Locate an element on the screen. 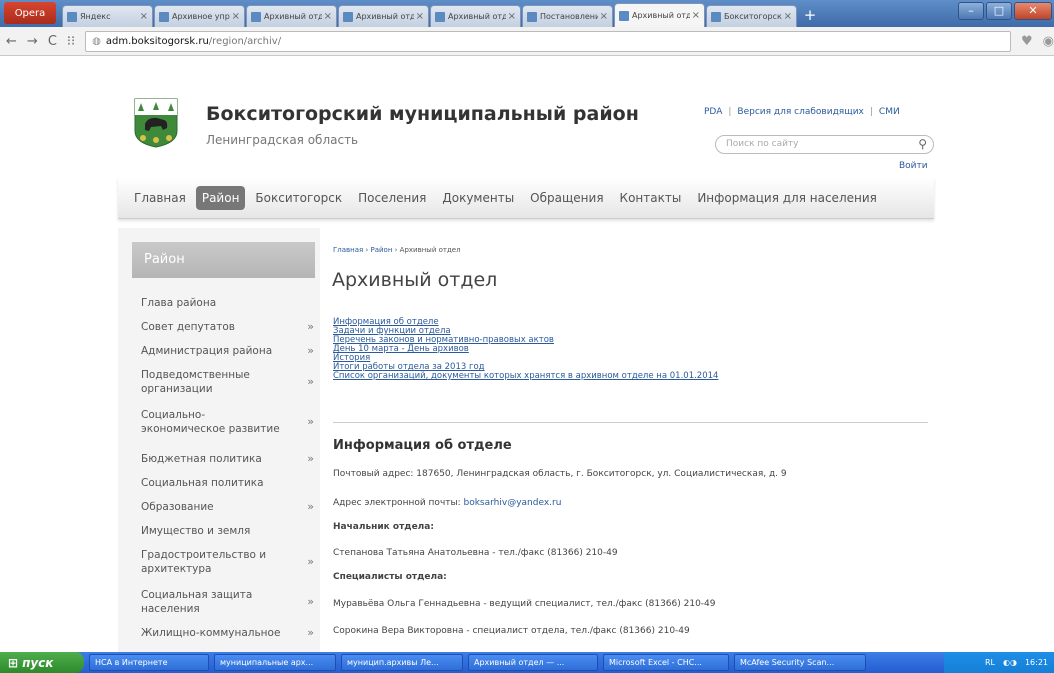  sidebar-item: Имущество и земля is located at coordinates (228, 531).